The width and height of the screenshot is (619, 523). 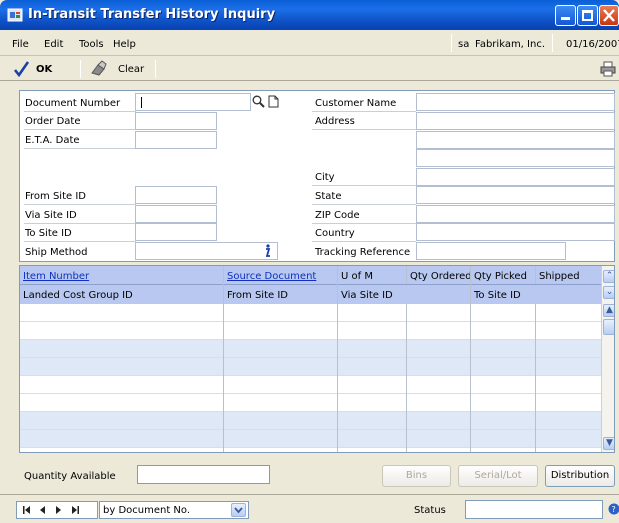 What do you see at coordinates (15, 15) in the screenshot?
I see `app-window-icon` at bounding box center [15, 15].